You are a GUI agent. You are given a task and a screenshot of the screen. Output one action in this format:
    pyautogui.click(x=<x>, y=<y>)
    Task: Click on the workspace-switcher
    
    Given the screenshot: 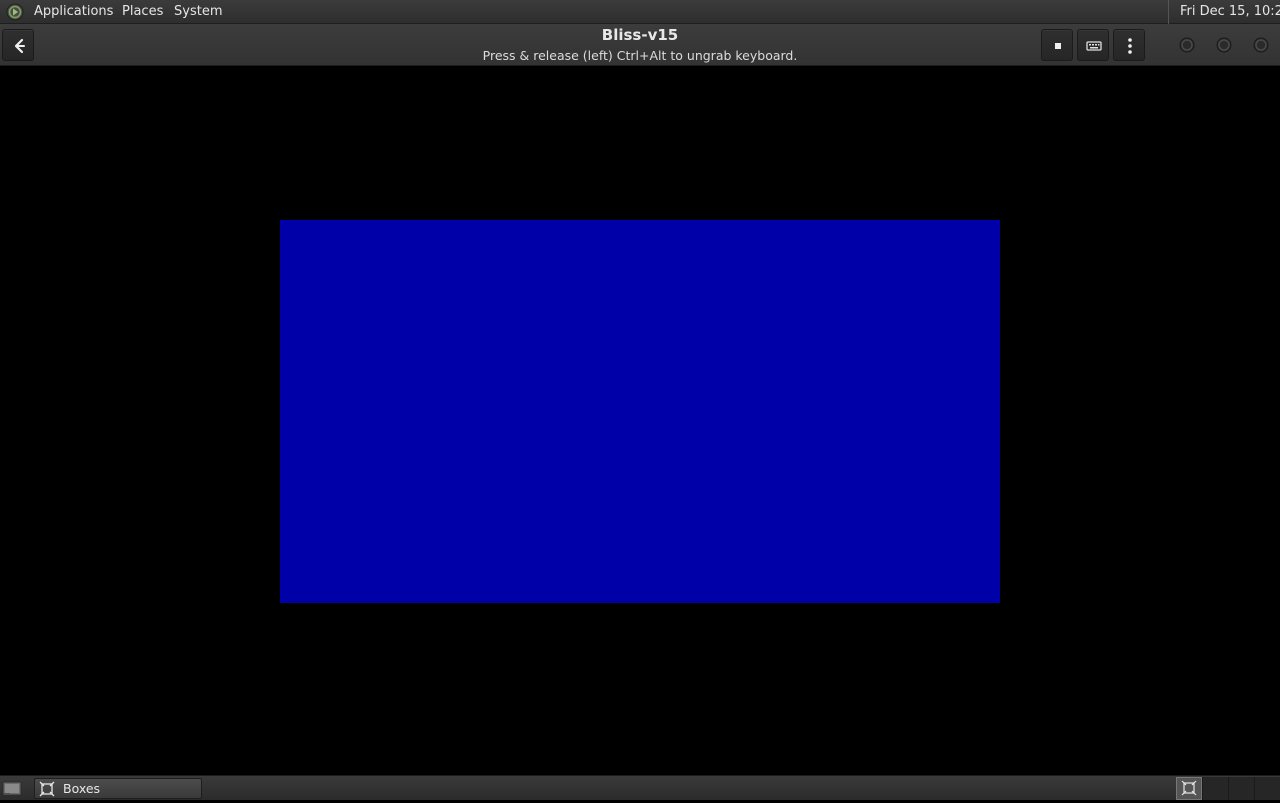 What is the action you would take?
    pyautogui.click(x=1228, y=788)
    